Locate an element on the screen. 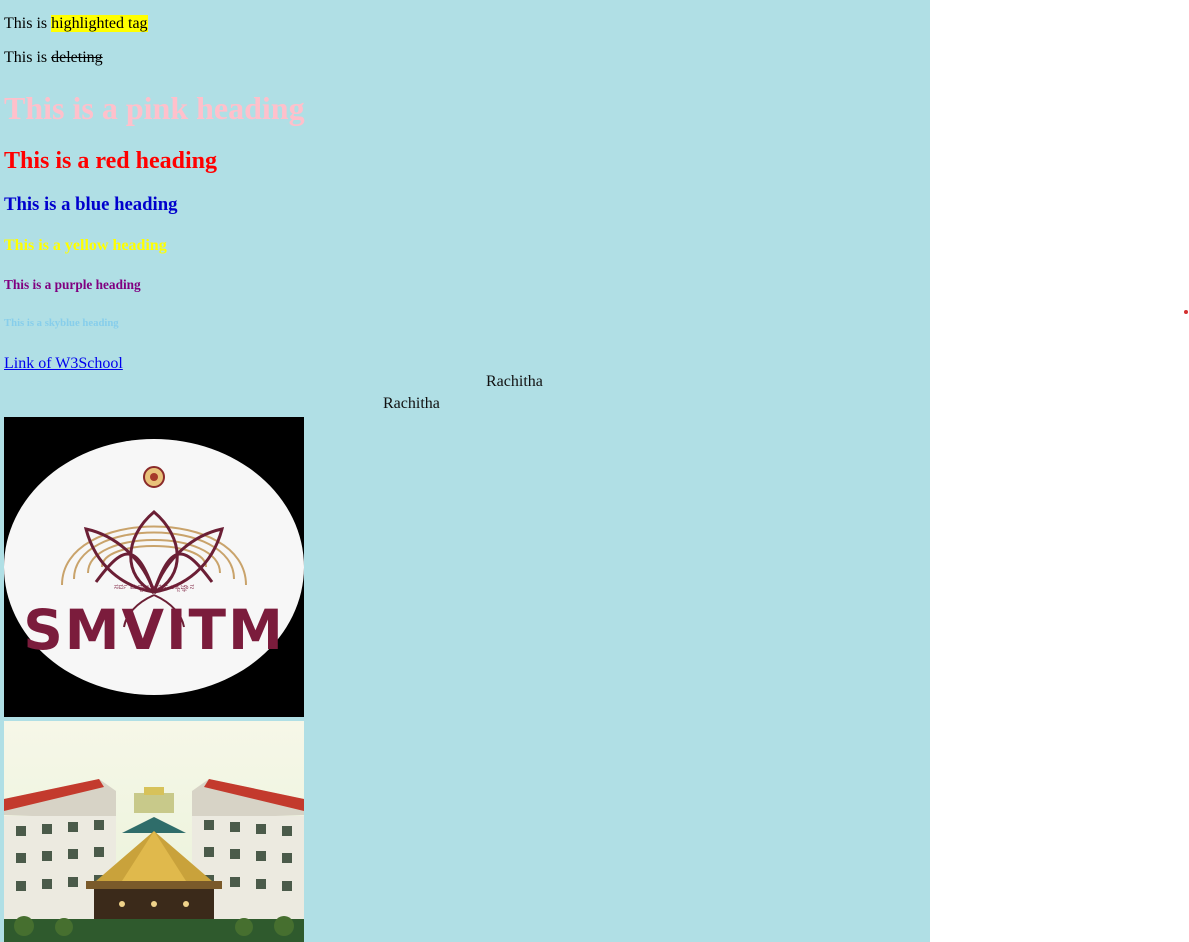 The image size is (1189, 942). red-heading: This is a red heading is located at coordinates (110, 161).